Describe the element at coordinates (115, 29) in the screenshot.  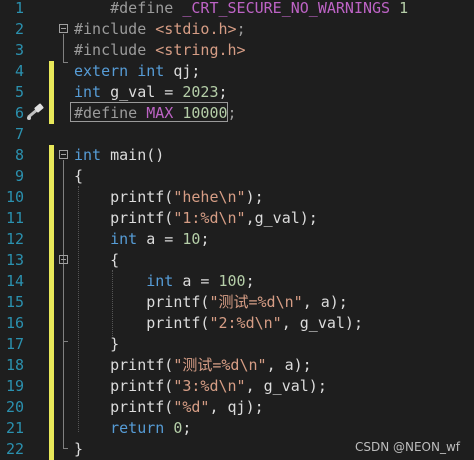
I see `code-token: #include` at that location.